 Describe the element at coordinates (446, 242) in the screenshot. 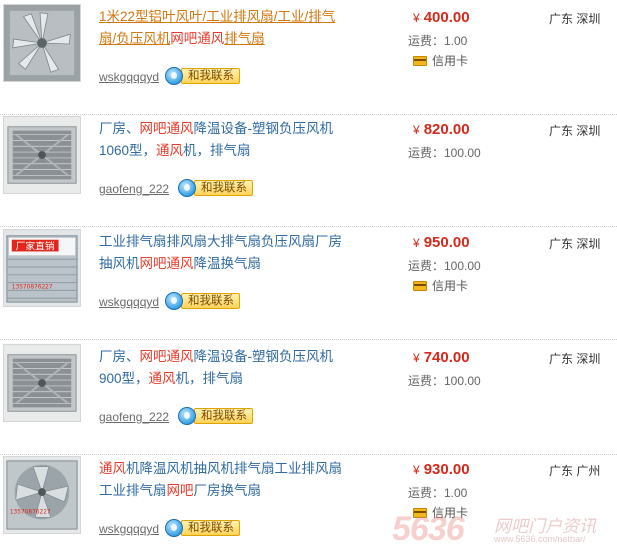

I see `price-value: 950.00` at that location.